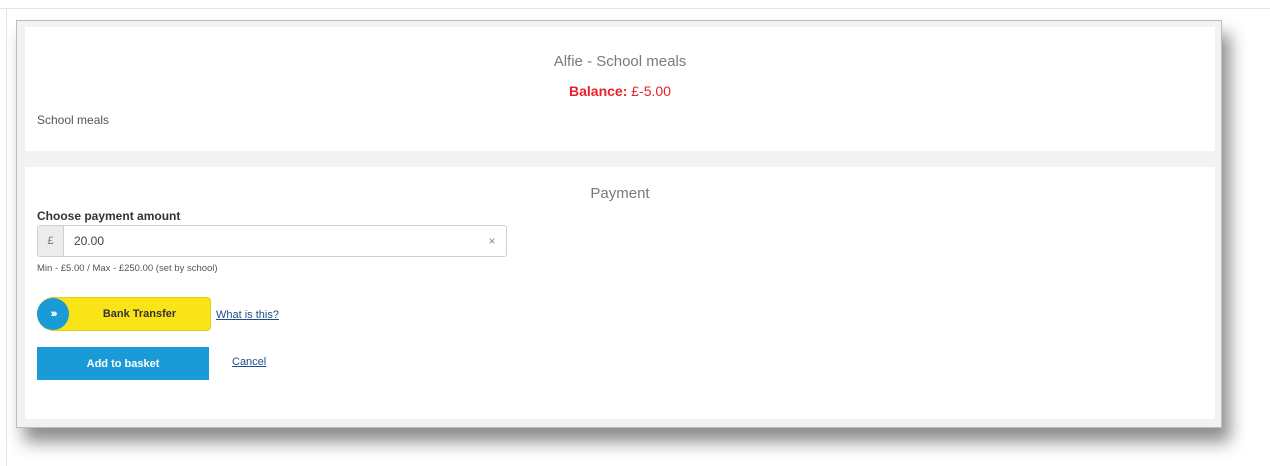 The height and width of the screenshot is (466, 1270). What do you see at coordinates (139, 314) in the screenshot?
I see `bank-transfer-label: Bank Transfer` at bounding box center [139, 314].